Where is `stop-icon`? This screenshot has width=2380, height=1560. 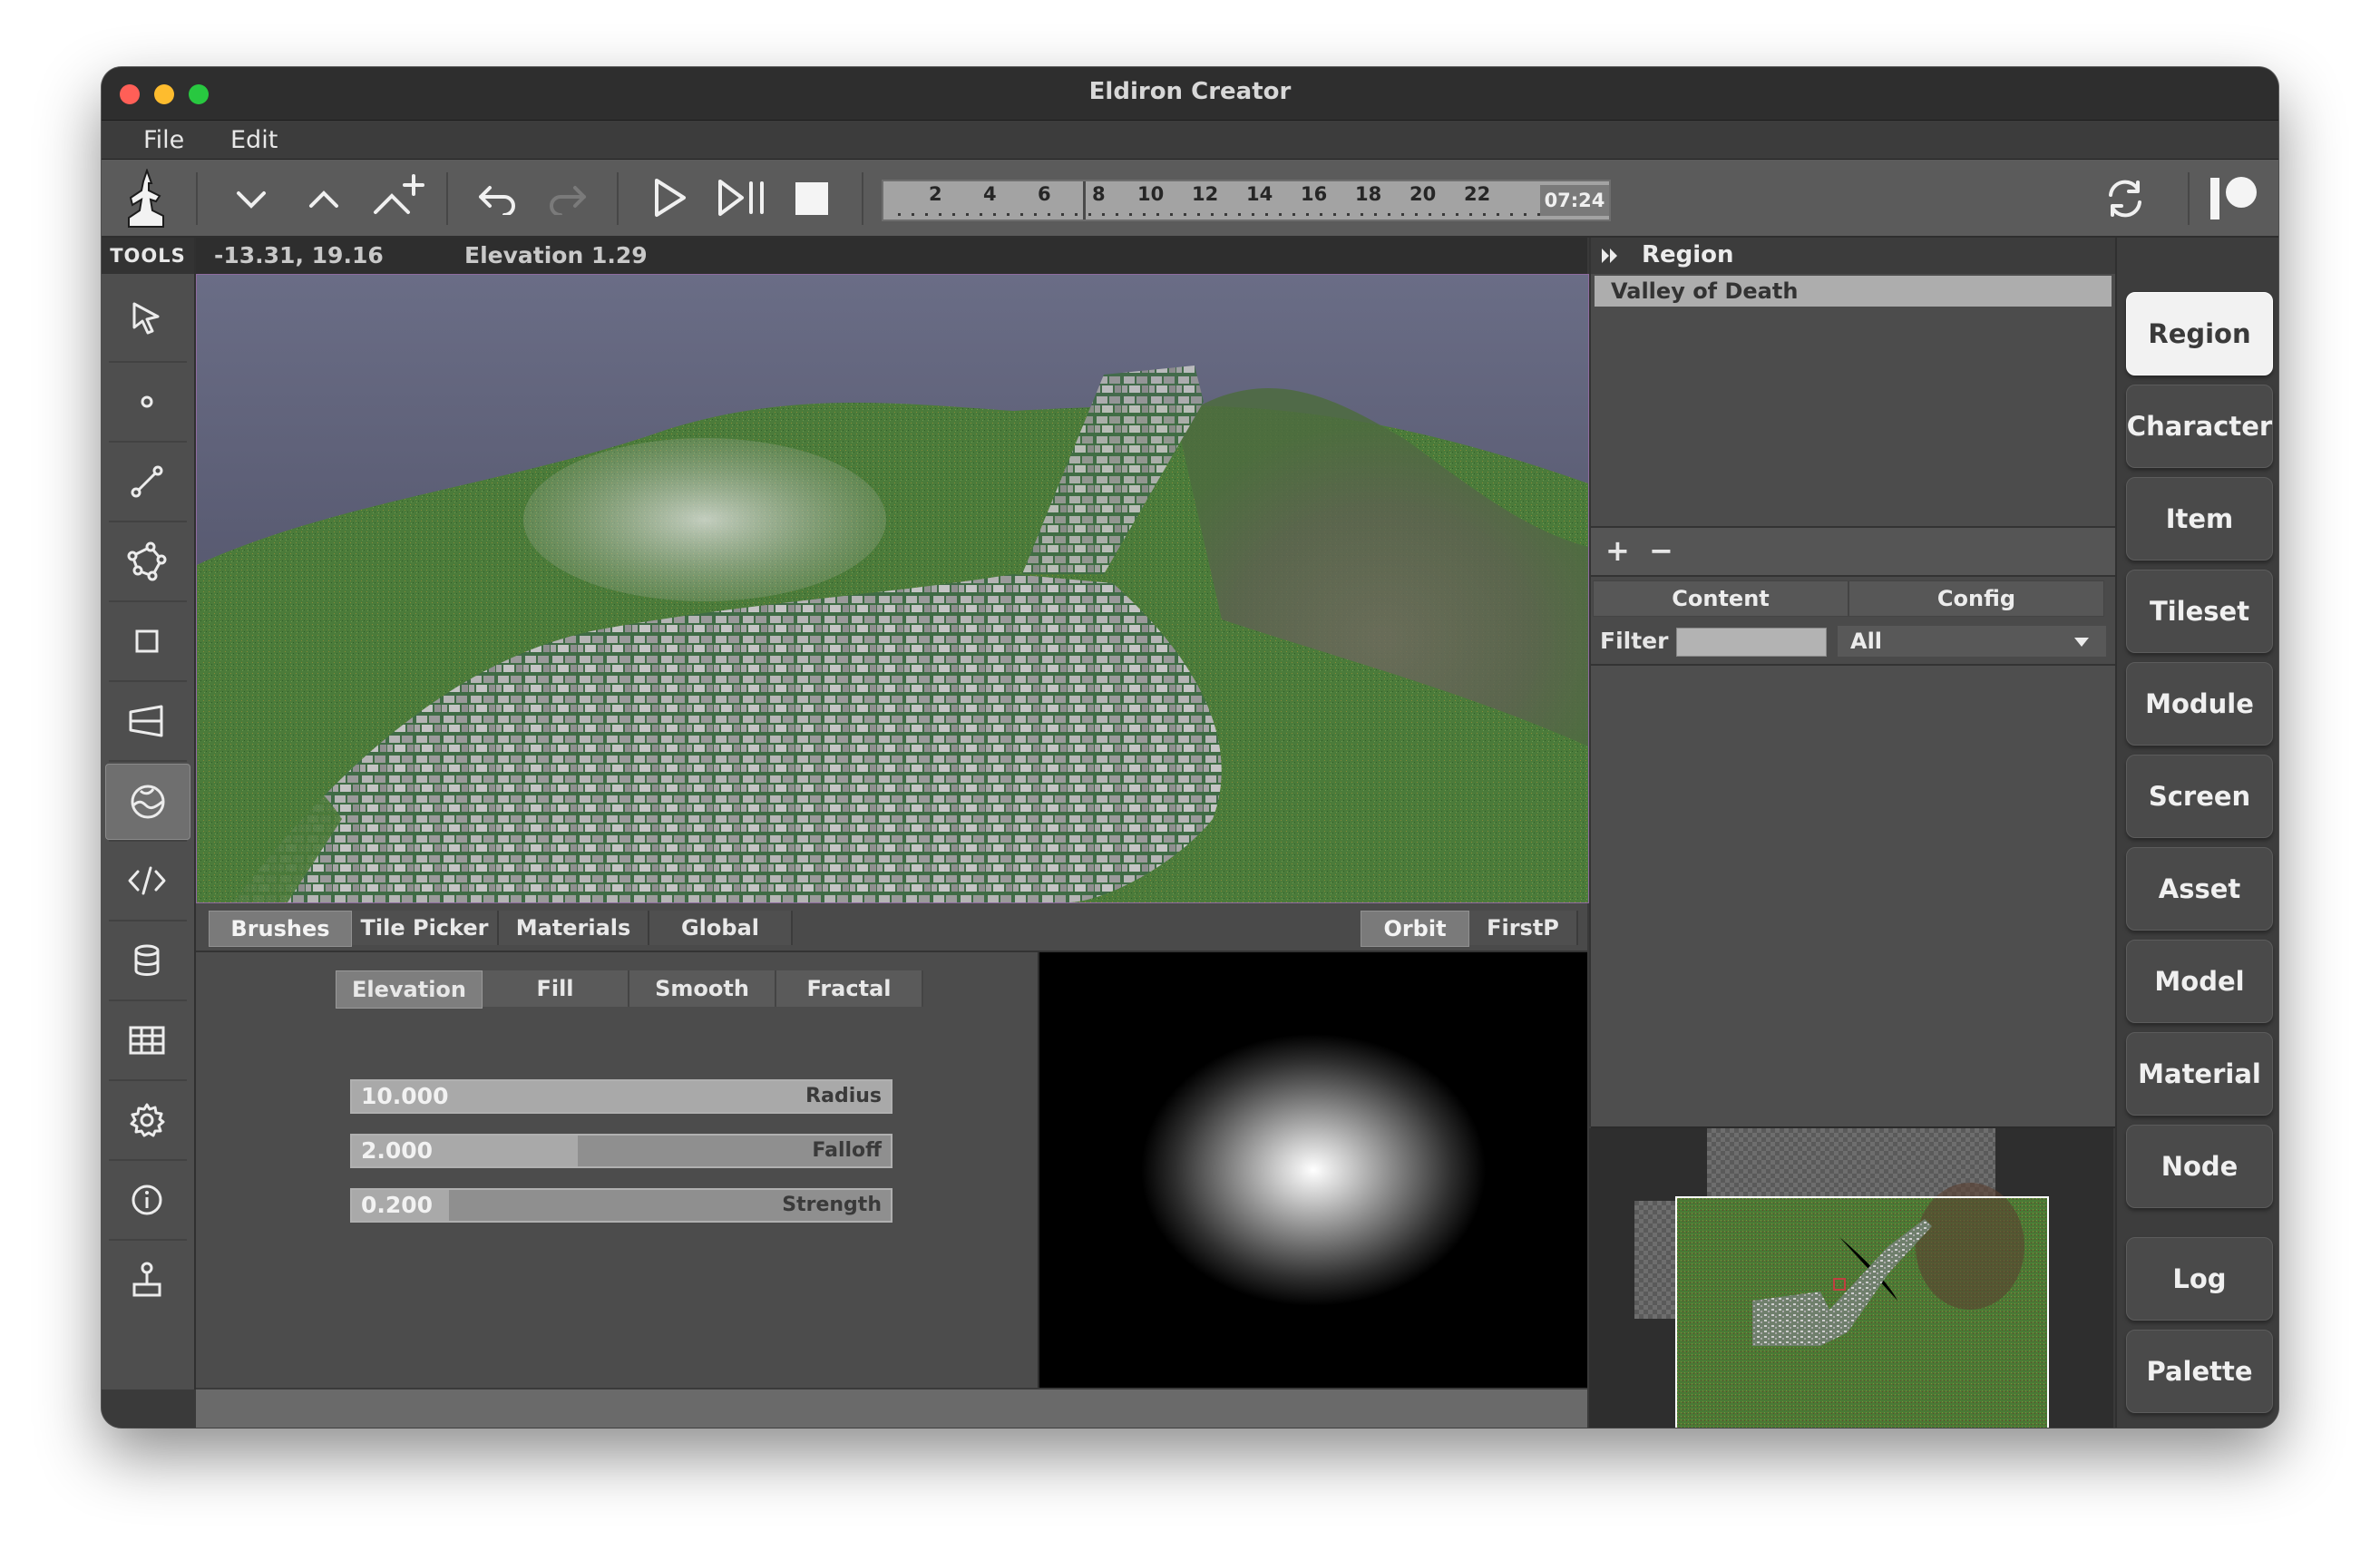 stop-icon is located at coordinates (811, 198).